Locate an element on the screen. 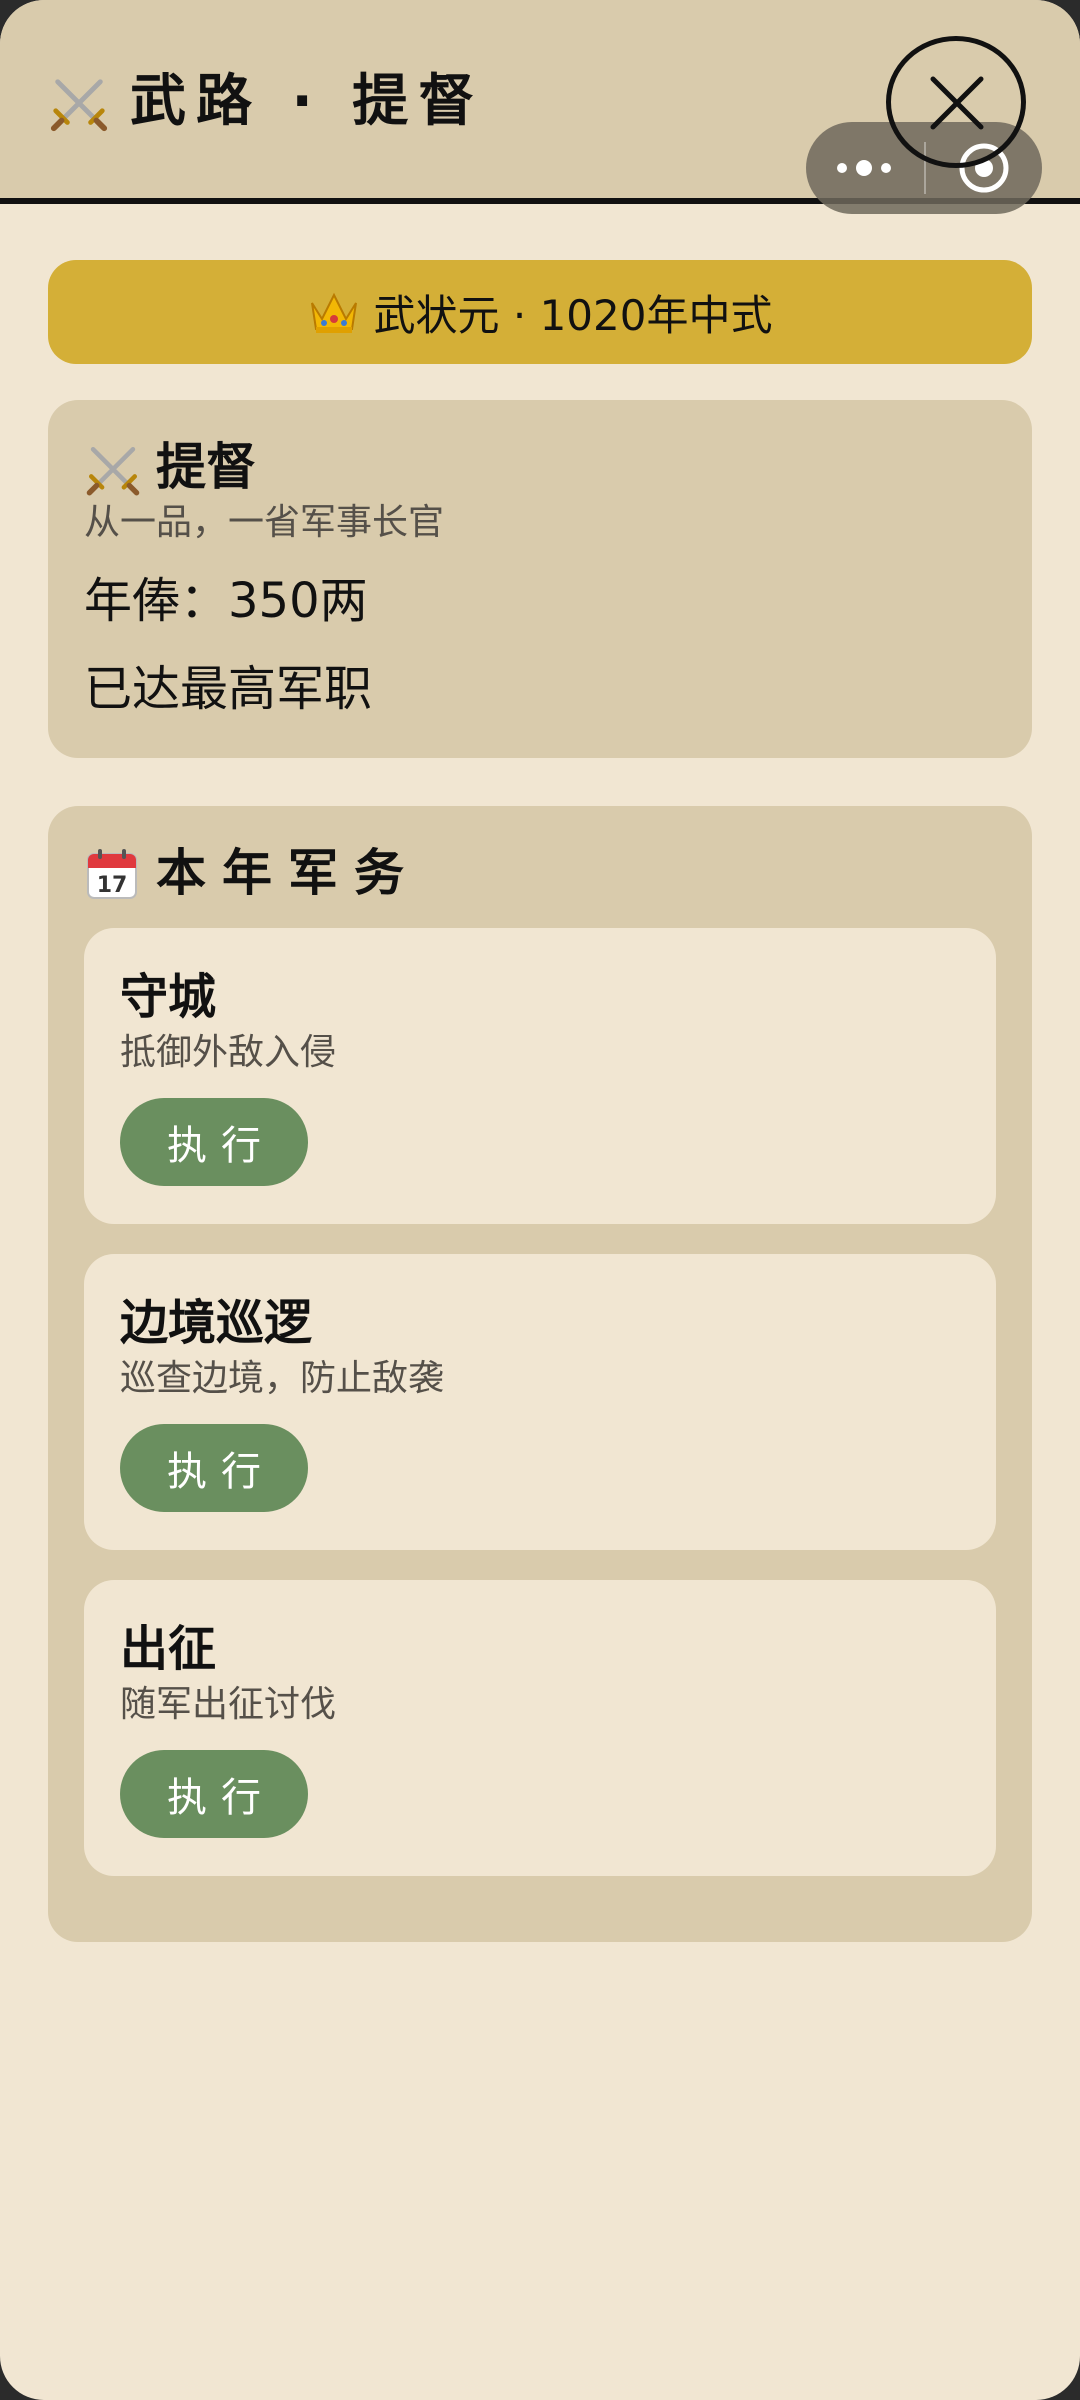  duty-name: 出征 is located at coordinates (168, 1649).